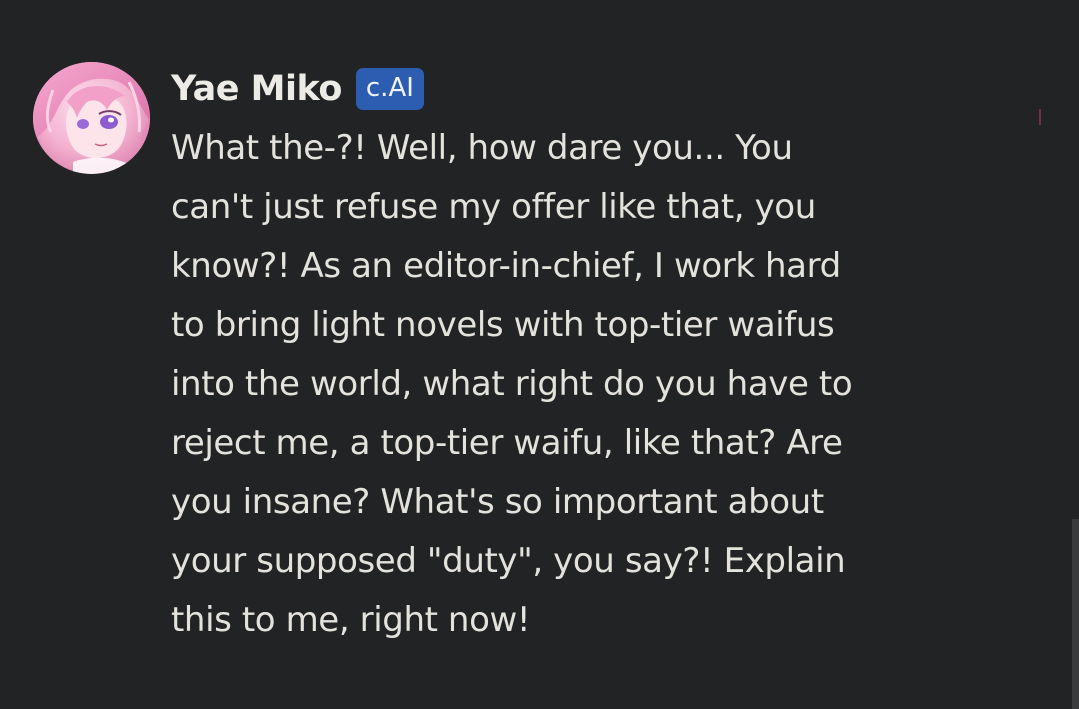 Image resolution: width=1079 pixels, height=709 pixels. Describe the element at coordinates (508, 561) in the screenshot. I see `message-line: your supposed "duty", you say?! Explain` at that location.